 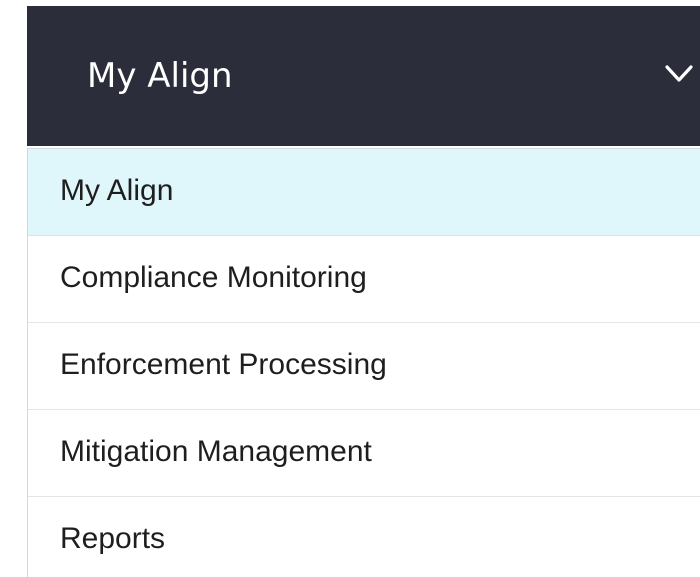 I want to click on menu-item-label: Reports, so click(x=113, y=538).